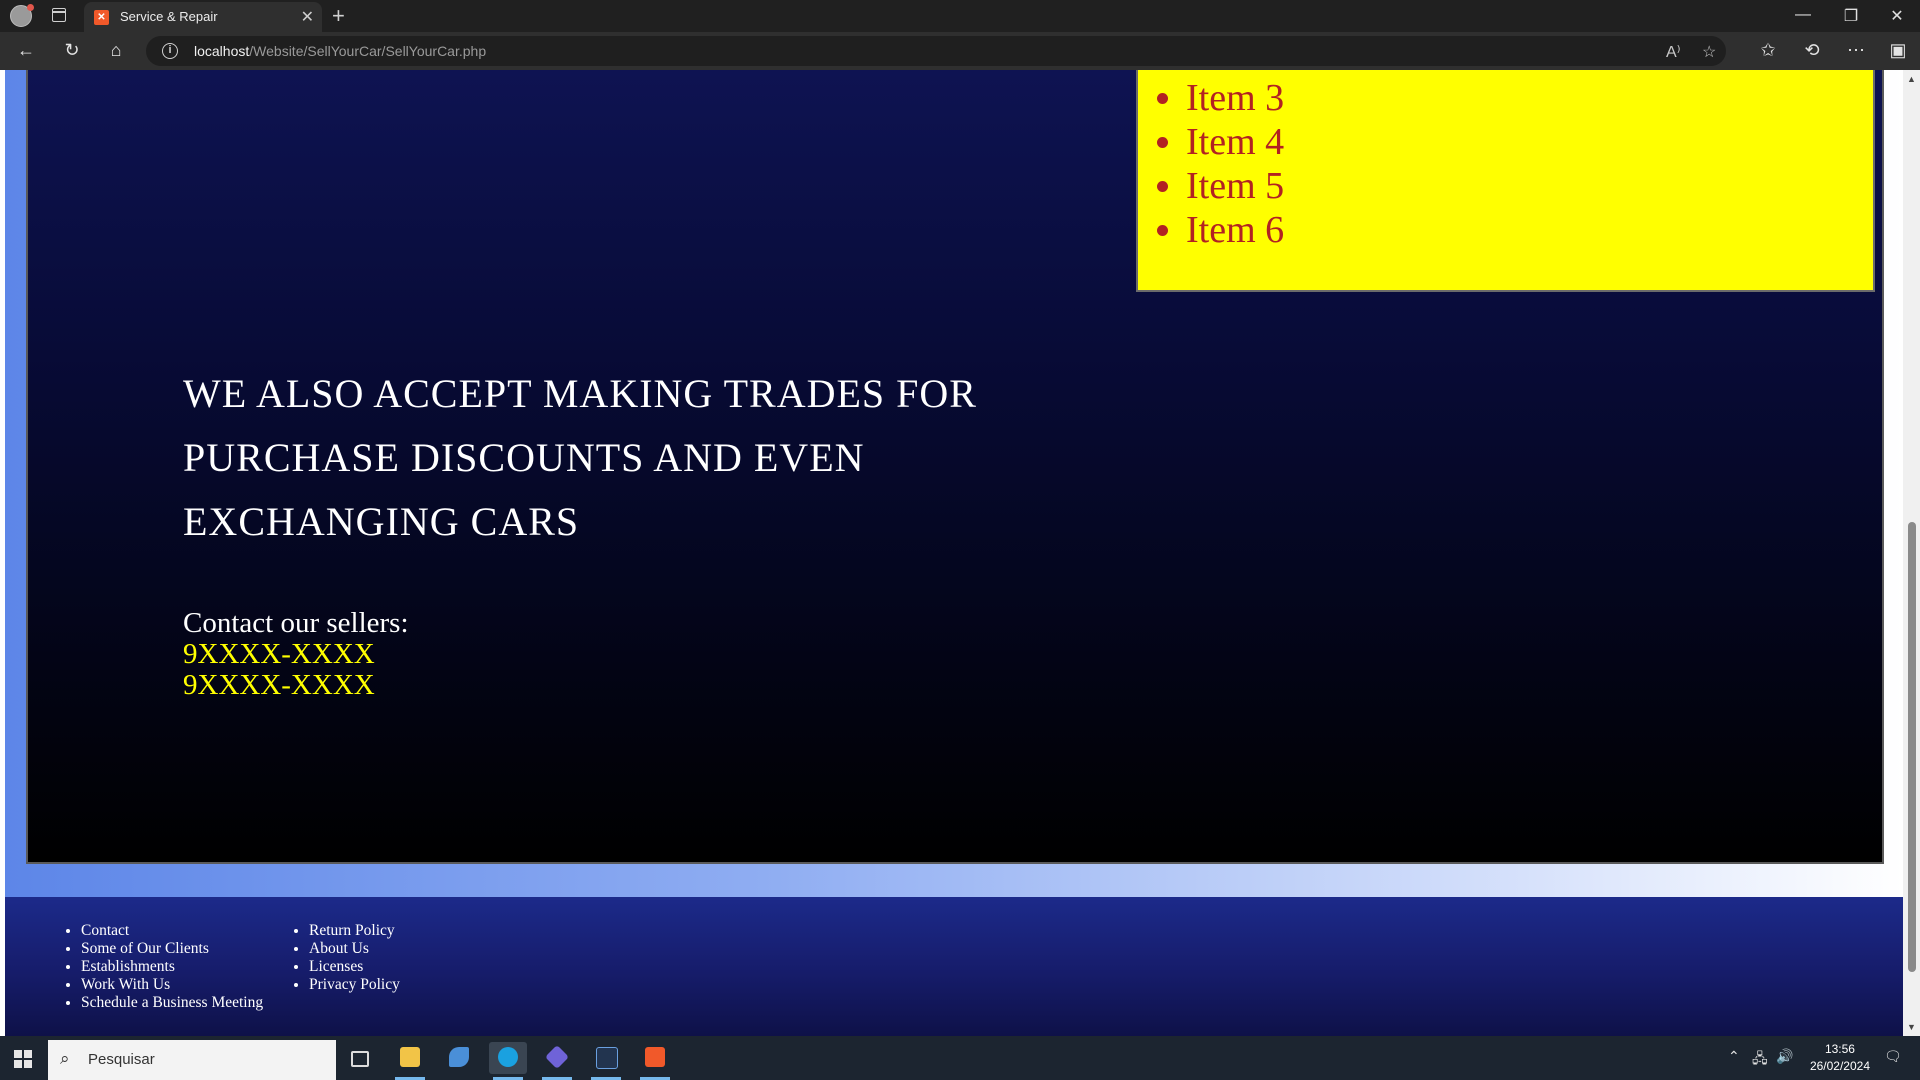  Describe the element at coordinates (172, 949) in the screenshot. I see `footer-link-clients: Some of Our Clients` at that location.